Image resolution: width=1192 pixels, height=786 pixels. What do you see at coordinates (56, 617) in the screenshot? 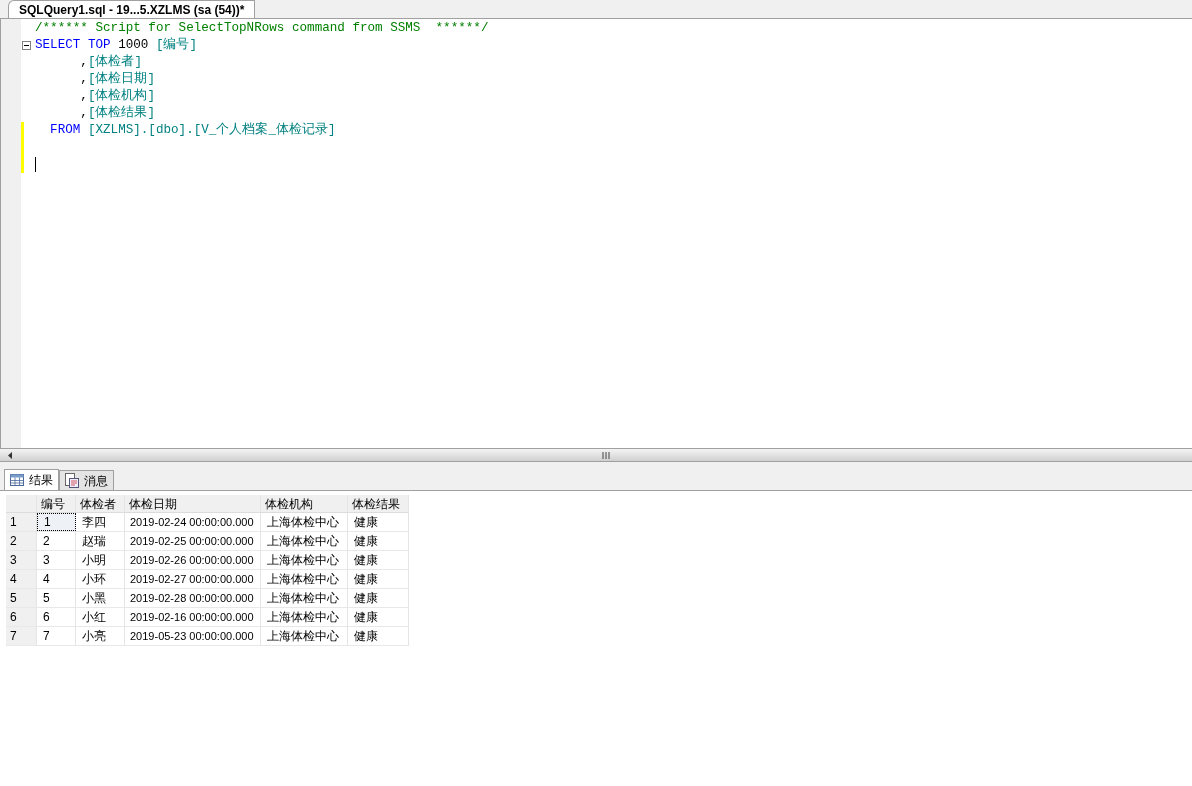
I see `table-cell: 6` at bounding box center [56, 617].